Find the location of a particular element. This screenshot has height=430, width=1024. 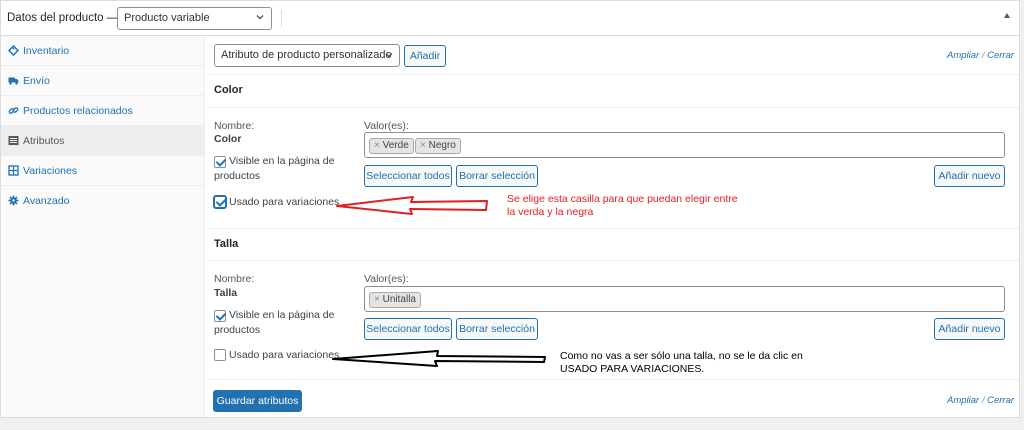

sidebar-item-variaciones: Variaciones is located at coordinates (103, 171).